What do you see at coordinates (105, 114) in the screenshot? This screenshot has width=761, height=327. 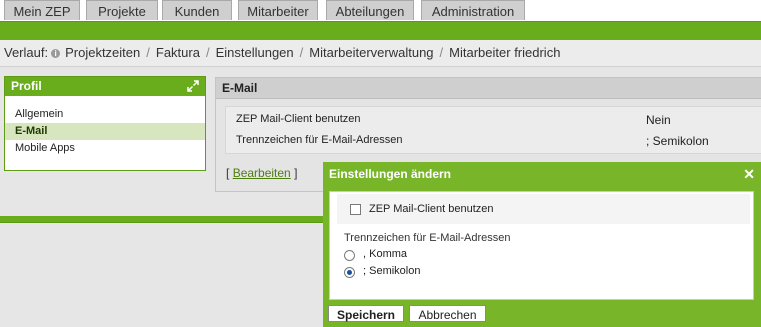 I see `profil-item-allgemein: Allgemein` at bounding box center [105, 114].